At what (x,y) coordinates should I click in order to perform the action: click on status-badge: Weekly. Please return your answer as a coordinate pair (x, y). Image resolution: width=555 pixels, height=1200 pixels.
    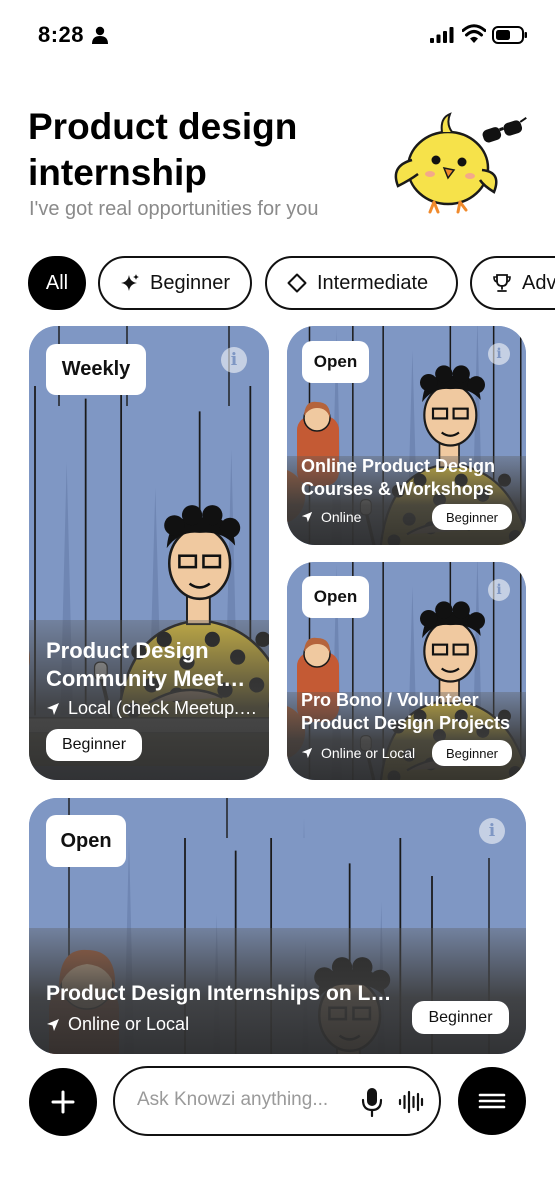
    Looking at the image, I should click on (96, 369).